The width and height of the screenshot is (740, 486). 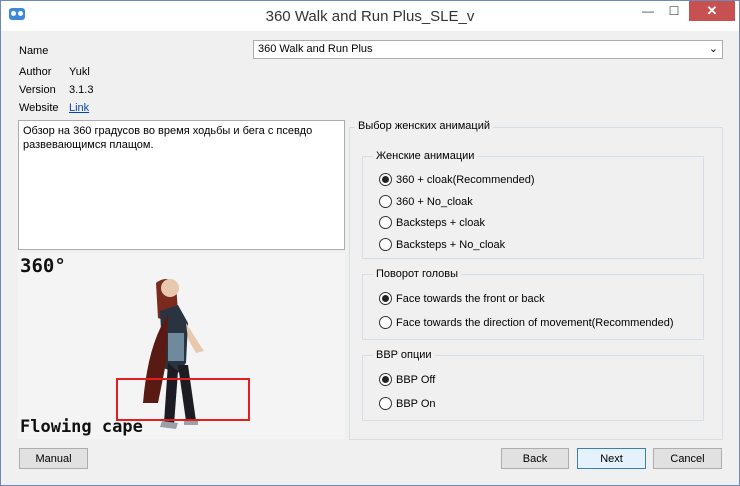 What do you see at coordinates (43, 266) in the screenshot?
I see `preview-caption-top: 360°` at bounding box center [43, 266].